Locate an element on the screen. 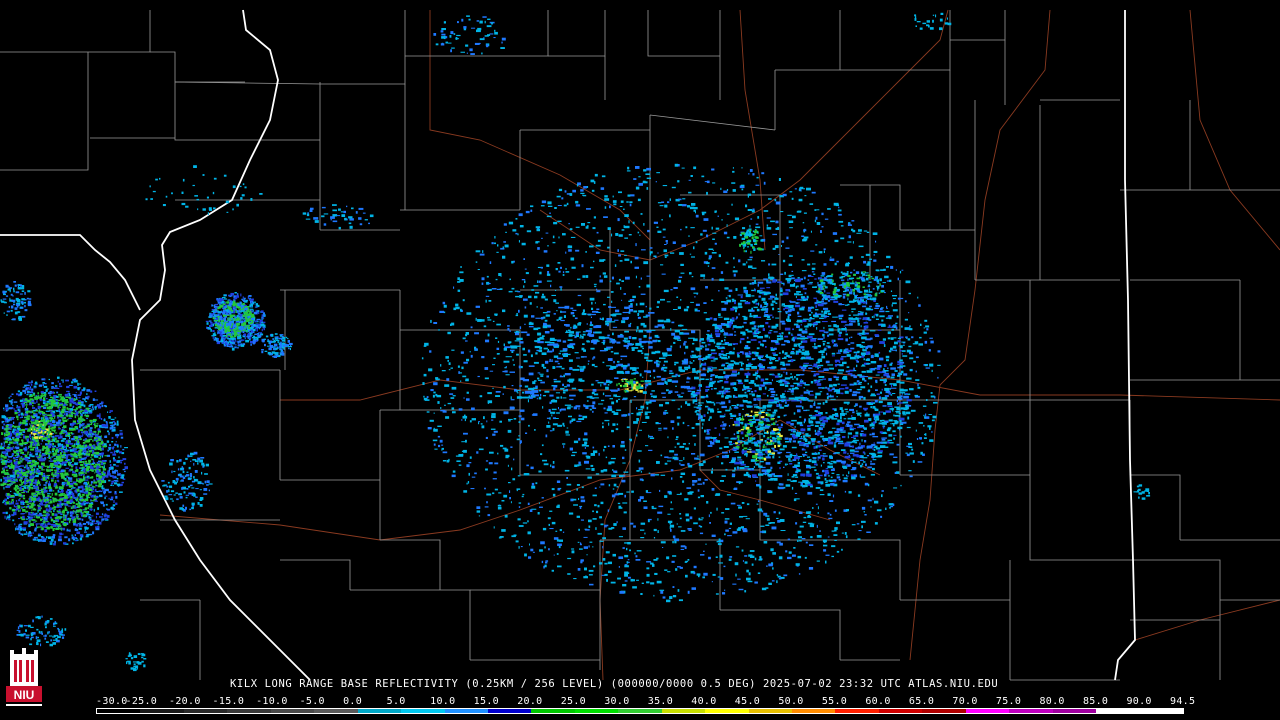 The height and width of the screenshot is (720, 1280). scale-label: 80.0 is located at coordinates (1052, 701).